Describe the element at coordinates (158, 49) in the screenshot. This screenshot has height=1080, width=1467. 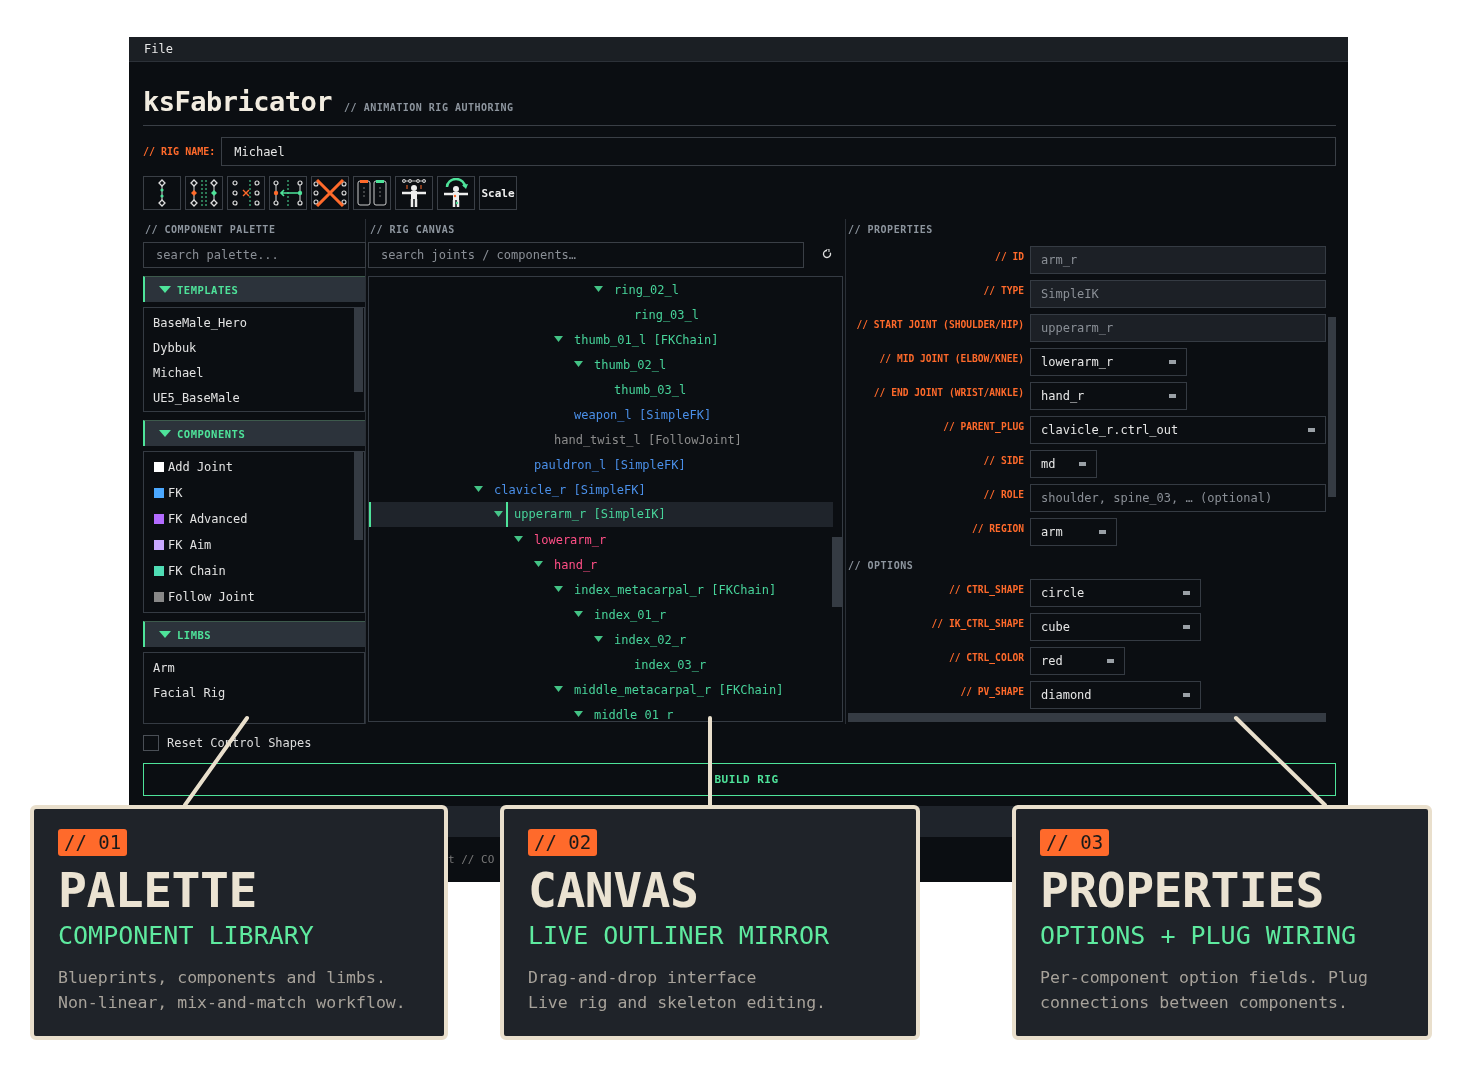
I see `menu-item: File` at that location.